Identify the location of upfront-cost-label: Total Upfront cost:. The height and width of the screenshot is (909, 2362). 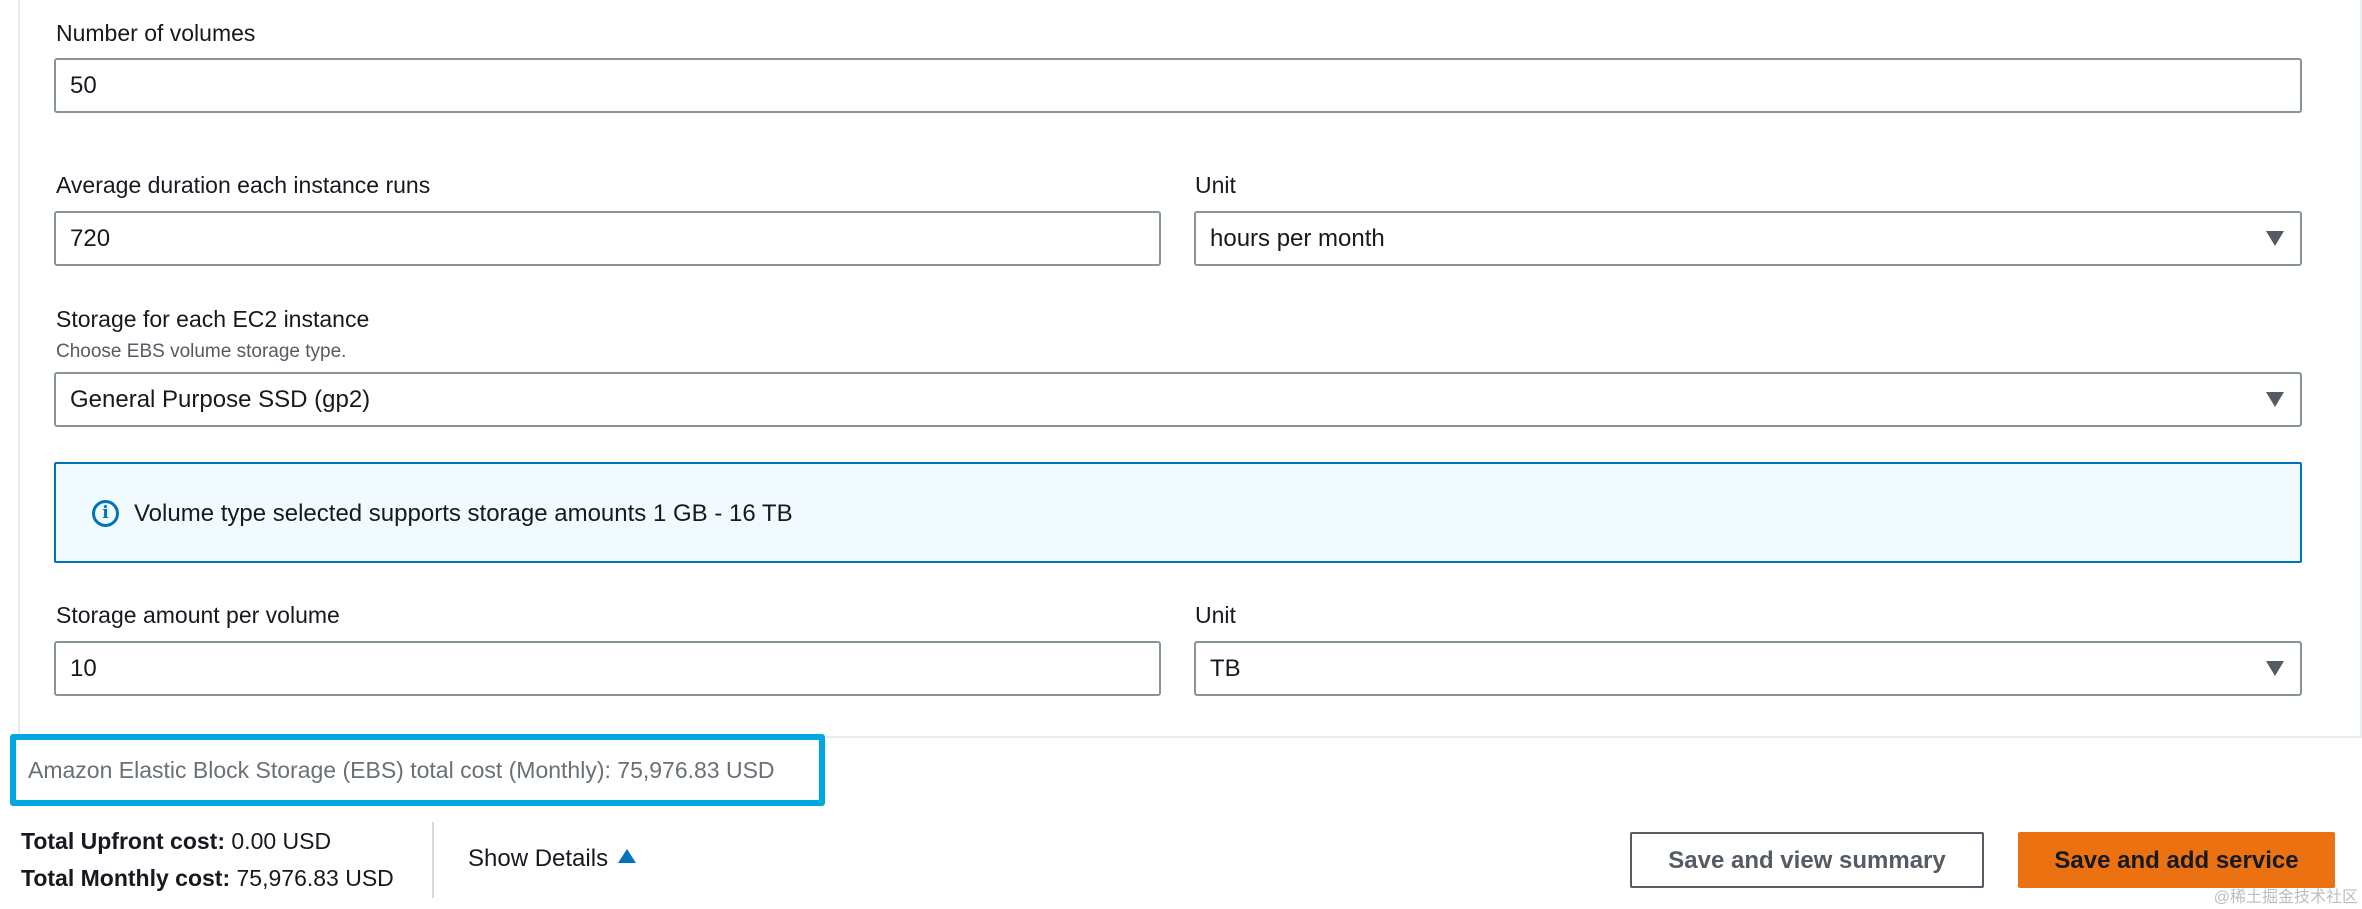
(123, 841).